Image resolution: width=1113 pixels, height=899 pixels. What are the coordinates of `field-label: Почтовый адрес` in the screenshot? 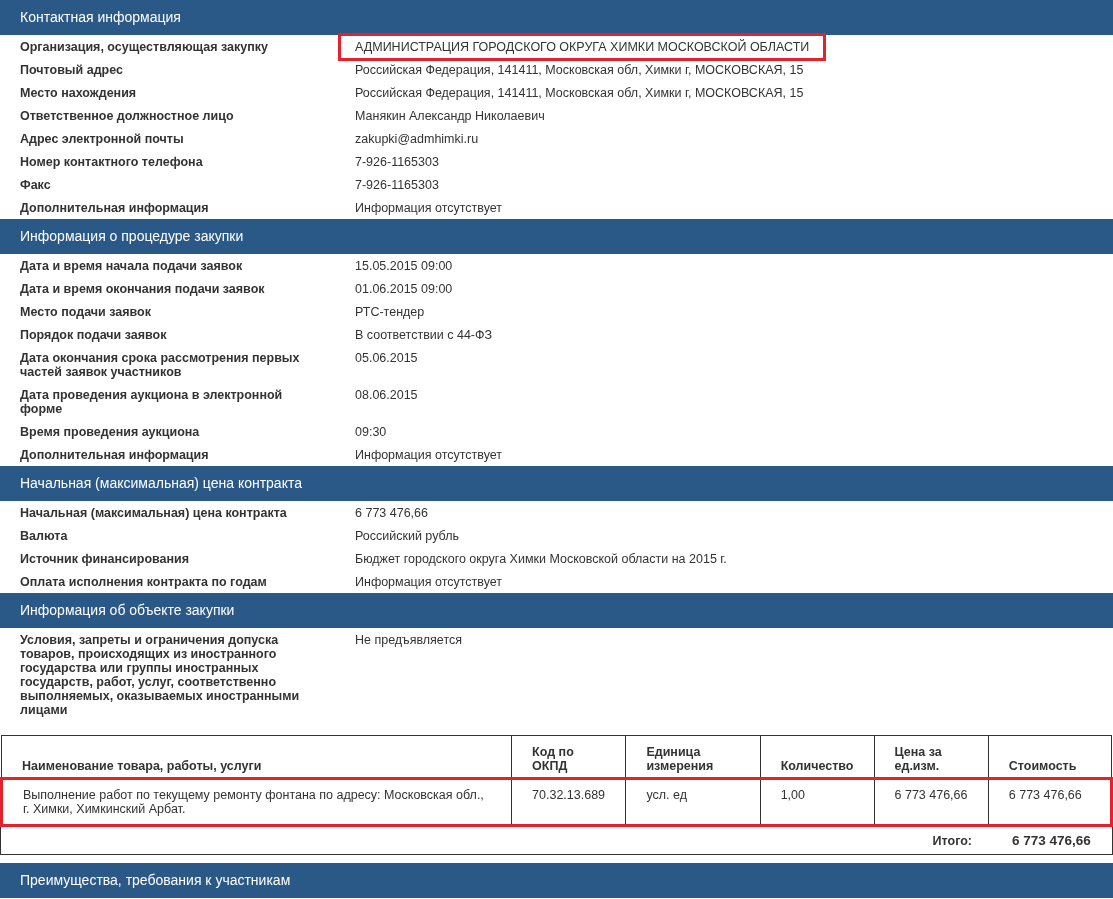 It's located at (72, 70).